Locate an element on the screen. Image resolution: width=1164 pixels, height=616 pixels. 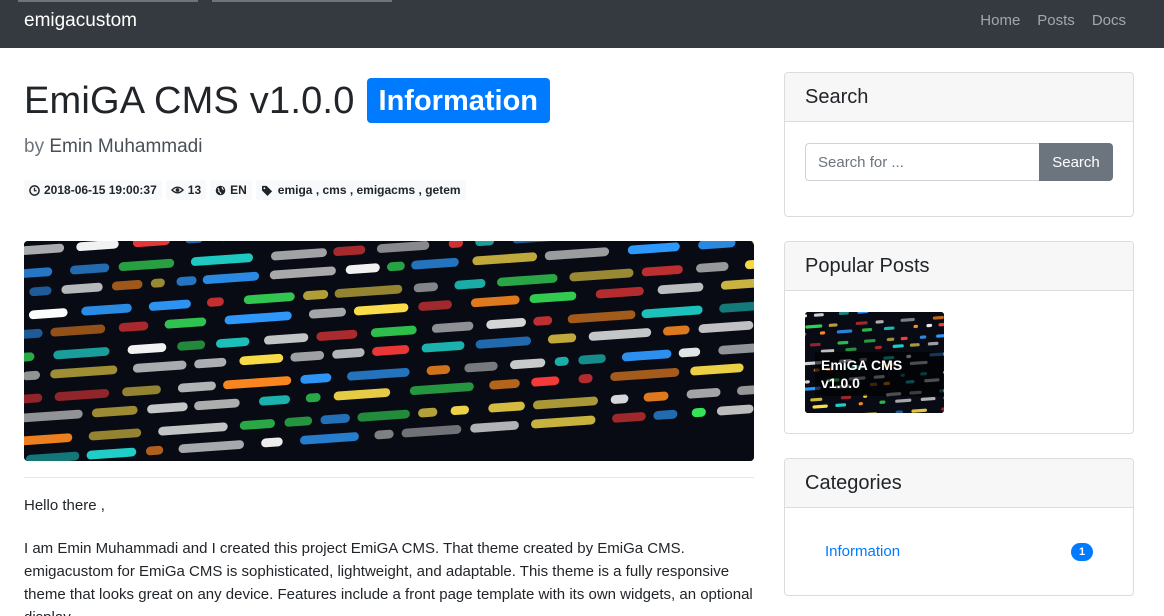
by-label: by is located at coordinates (34, 146).